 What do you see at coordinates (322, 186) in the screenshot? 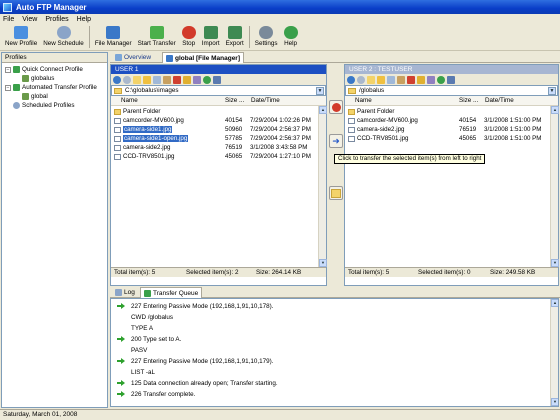
I see `left-scrollbar: ▲ ▼` at bounding box center [322, 186].